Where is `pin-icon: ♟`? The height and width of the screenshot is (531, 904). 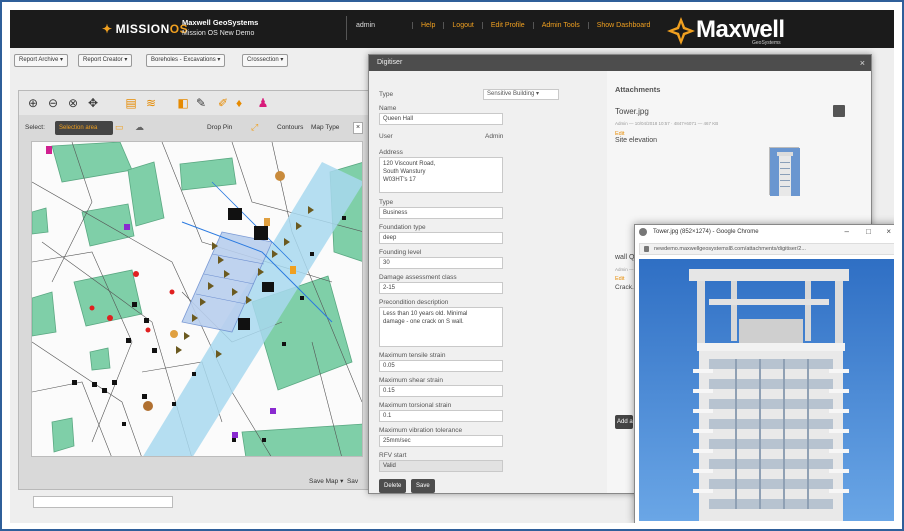 pin-icon: ♟ is located at coordinates (263, 103).